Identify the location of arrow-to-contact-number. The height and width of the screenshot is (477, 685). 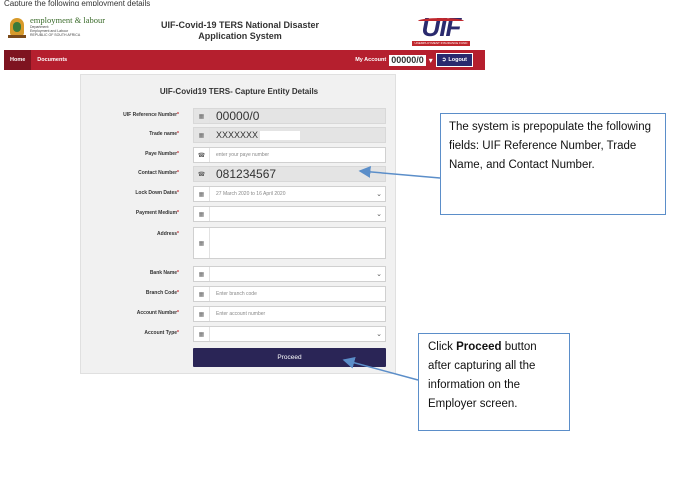
(399, 172).